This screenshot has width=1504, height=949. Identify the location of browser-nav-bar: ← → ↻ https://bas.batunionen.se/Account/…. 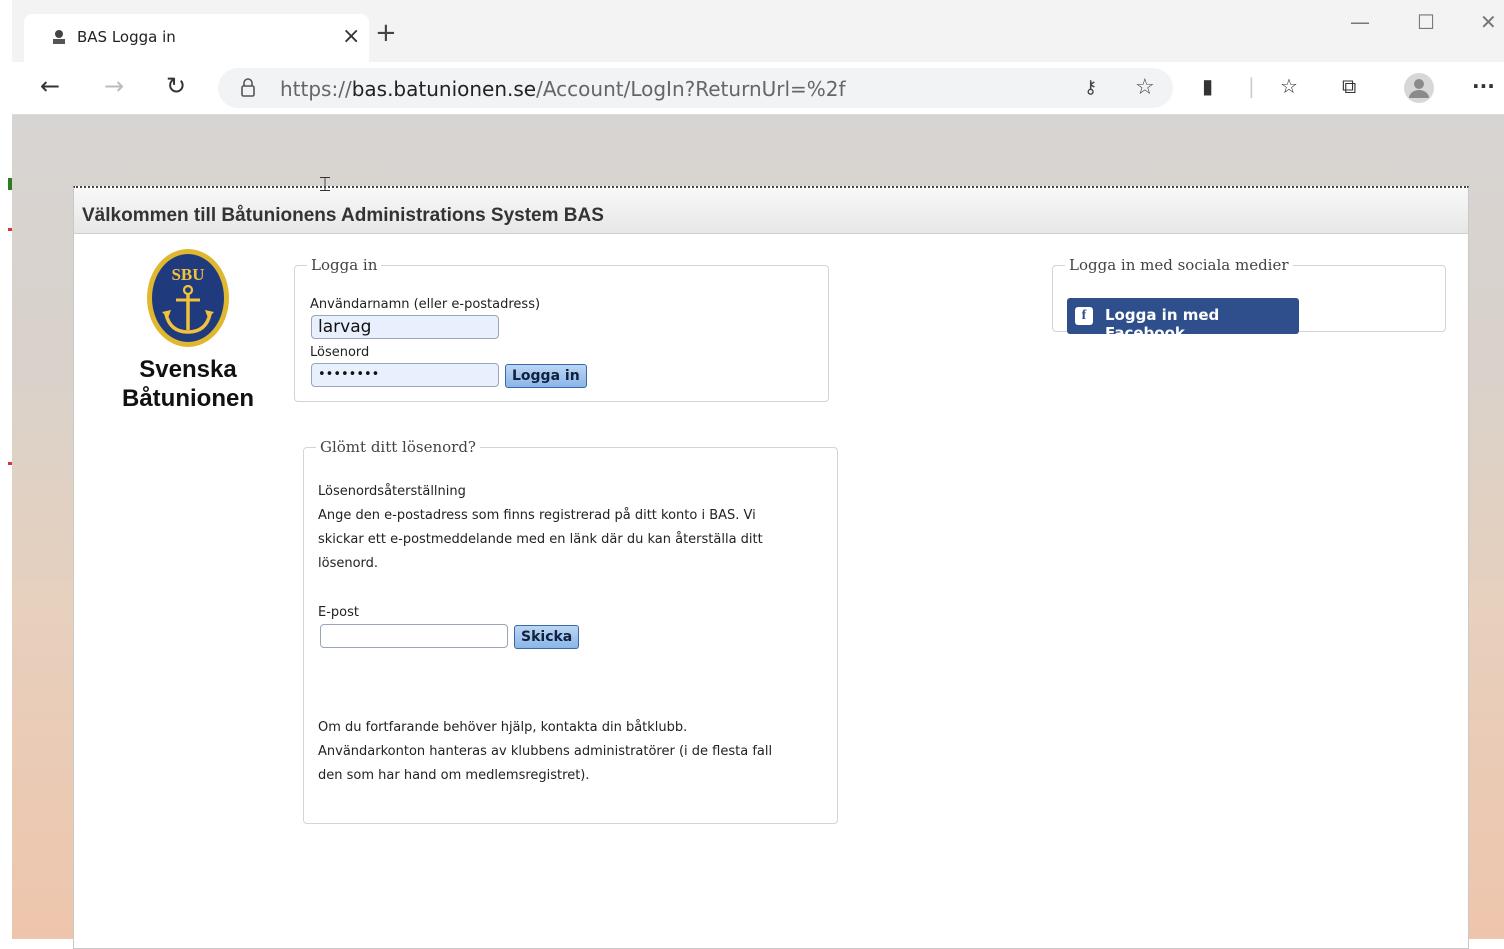
(758, 88).